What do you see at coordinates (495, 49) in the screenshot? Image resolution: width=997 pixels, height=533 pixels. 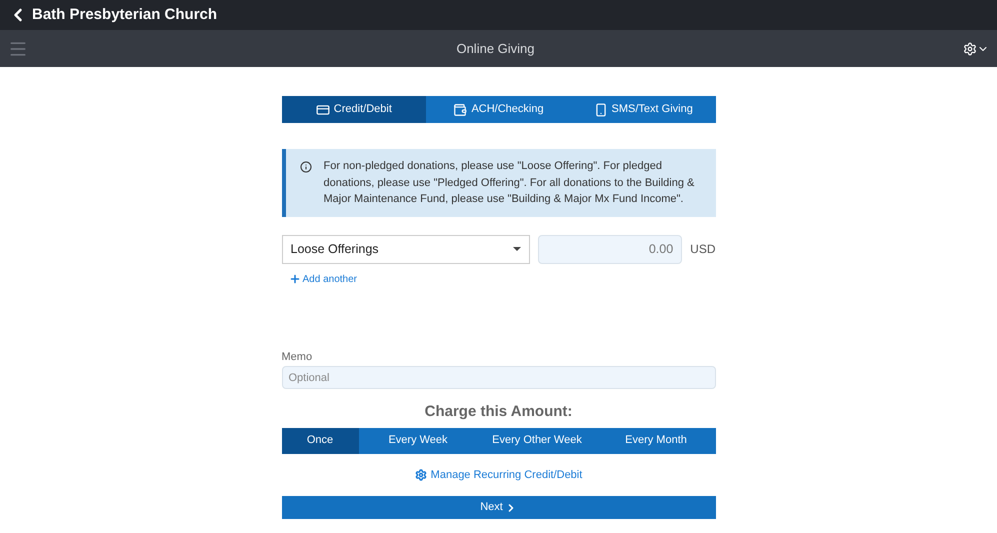 I see `page-title: Online Giving` at bounding box center [495, 49].